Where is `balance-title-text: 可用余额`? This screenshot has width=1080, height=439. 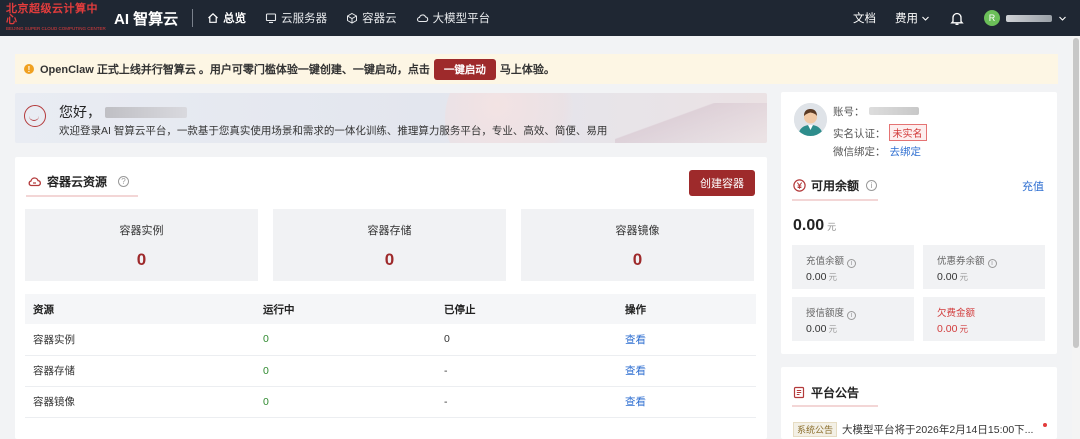 balance-title-text: 可用余额 is located at coordinates (835, 186).